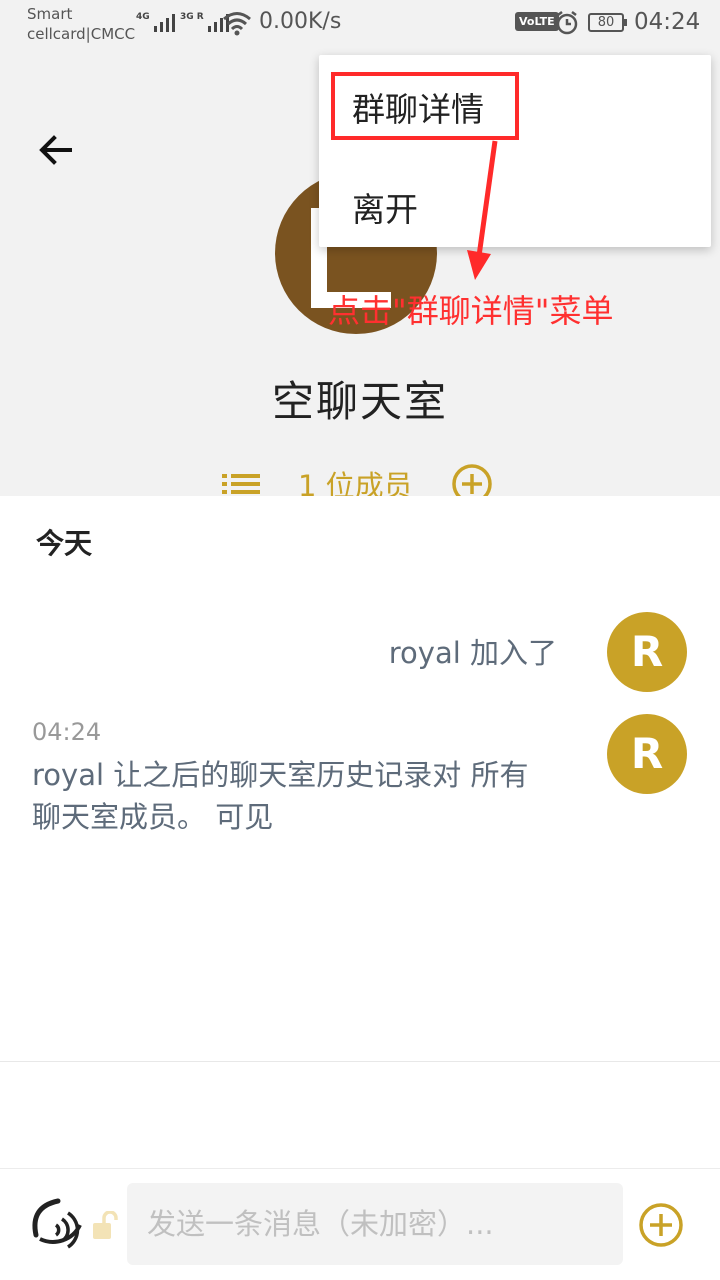 The height and width of the screenshot is (1280, 720). What do you see at coordinates (155, 22) in the screenshot?
I see `signal-icon-1: 4G` at bounding box center [155, 22].